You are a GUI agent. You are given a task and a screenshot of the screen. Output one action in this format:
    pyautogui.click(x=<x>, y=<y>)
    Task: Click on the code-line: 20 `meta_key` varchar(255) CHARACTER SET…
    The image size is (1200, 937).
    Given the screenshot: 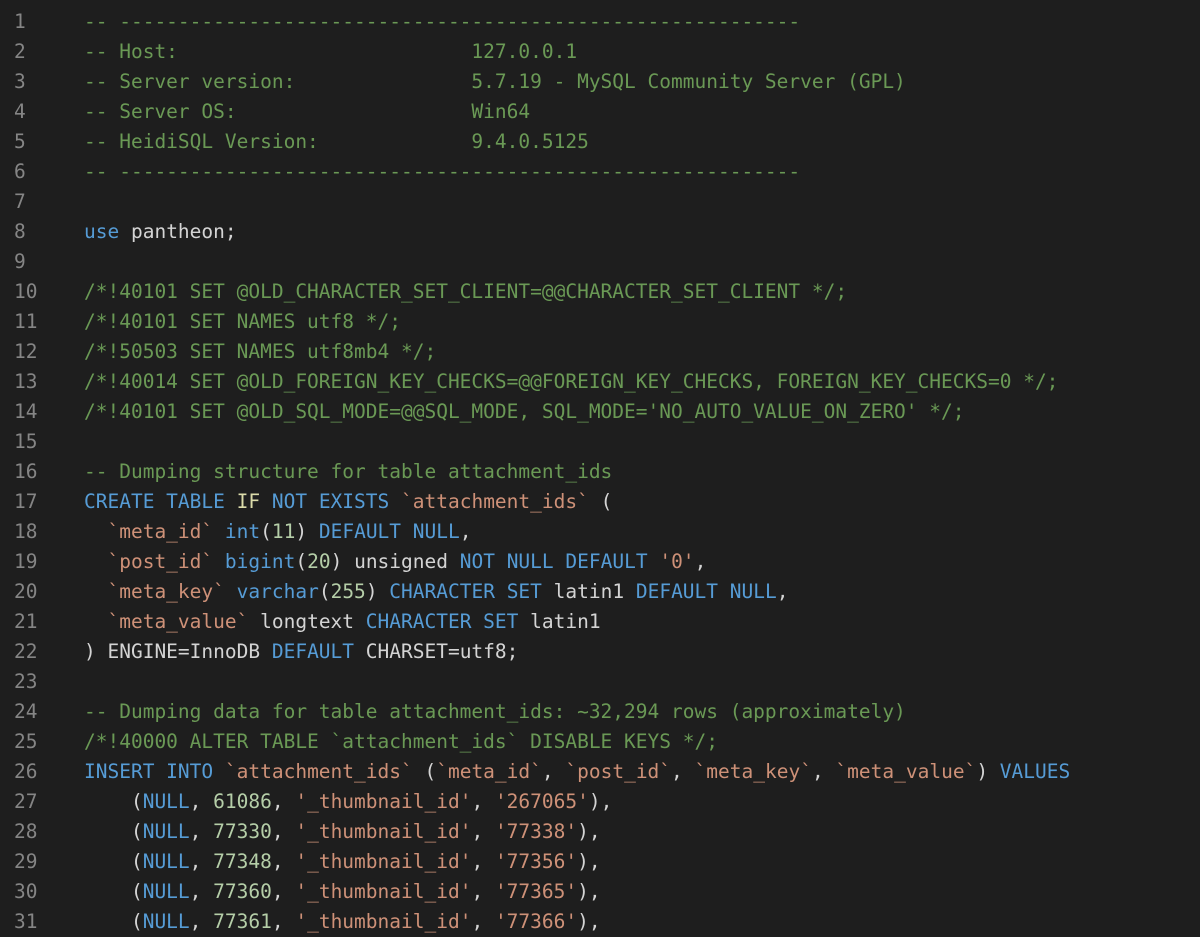 What is the action you would take?
    pyautogui.click(x=600, y=592)
    